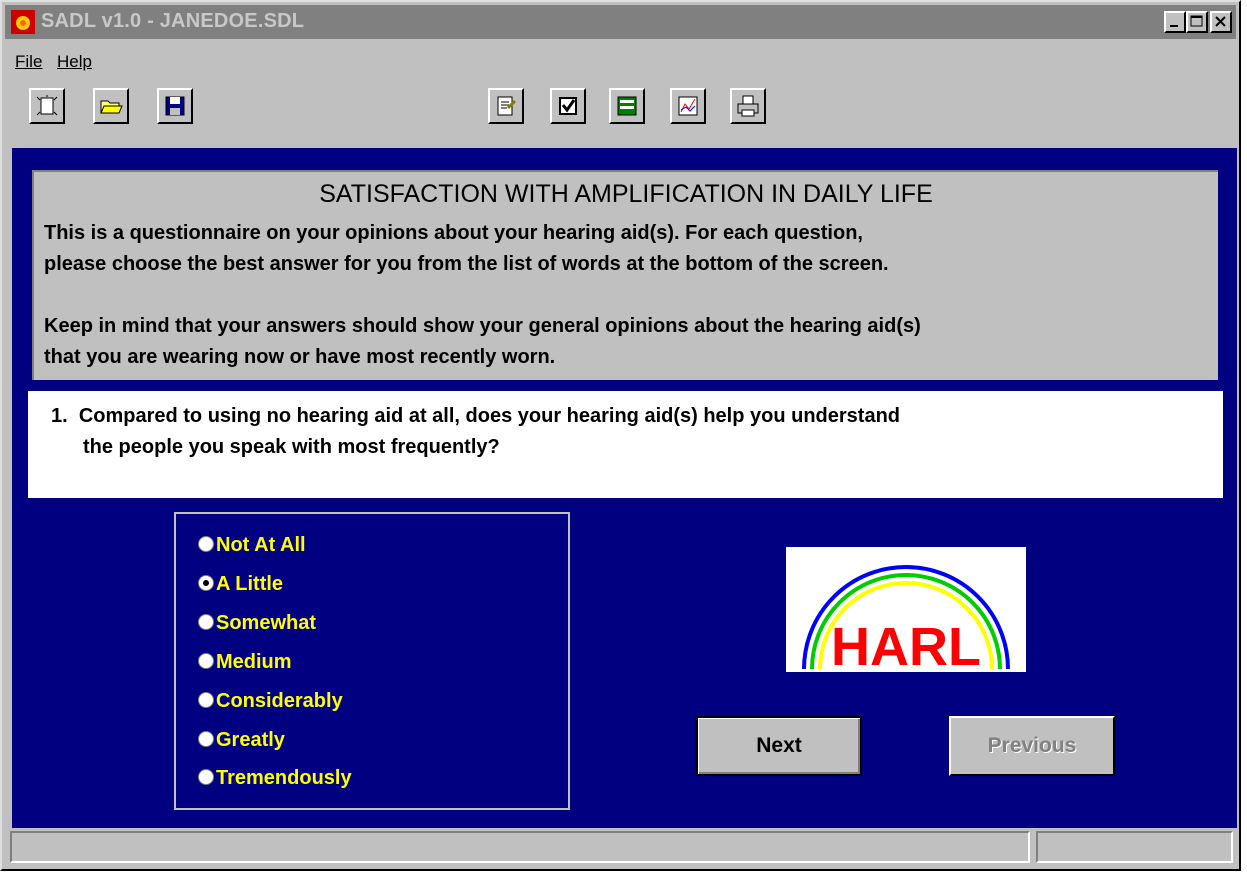 The height and width of the screenshot is (875, 1247). What do you see at coordinates (266, 623) in the screenshot?
I see `option-label: Somewhat` at bounding box center [266, 623].